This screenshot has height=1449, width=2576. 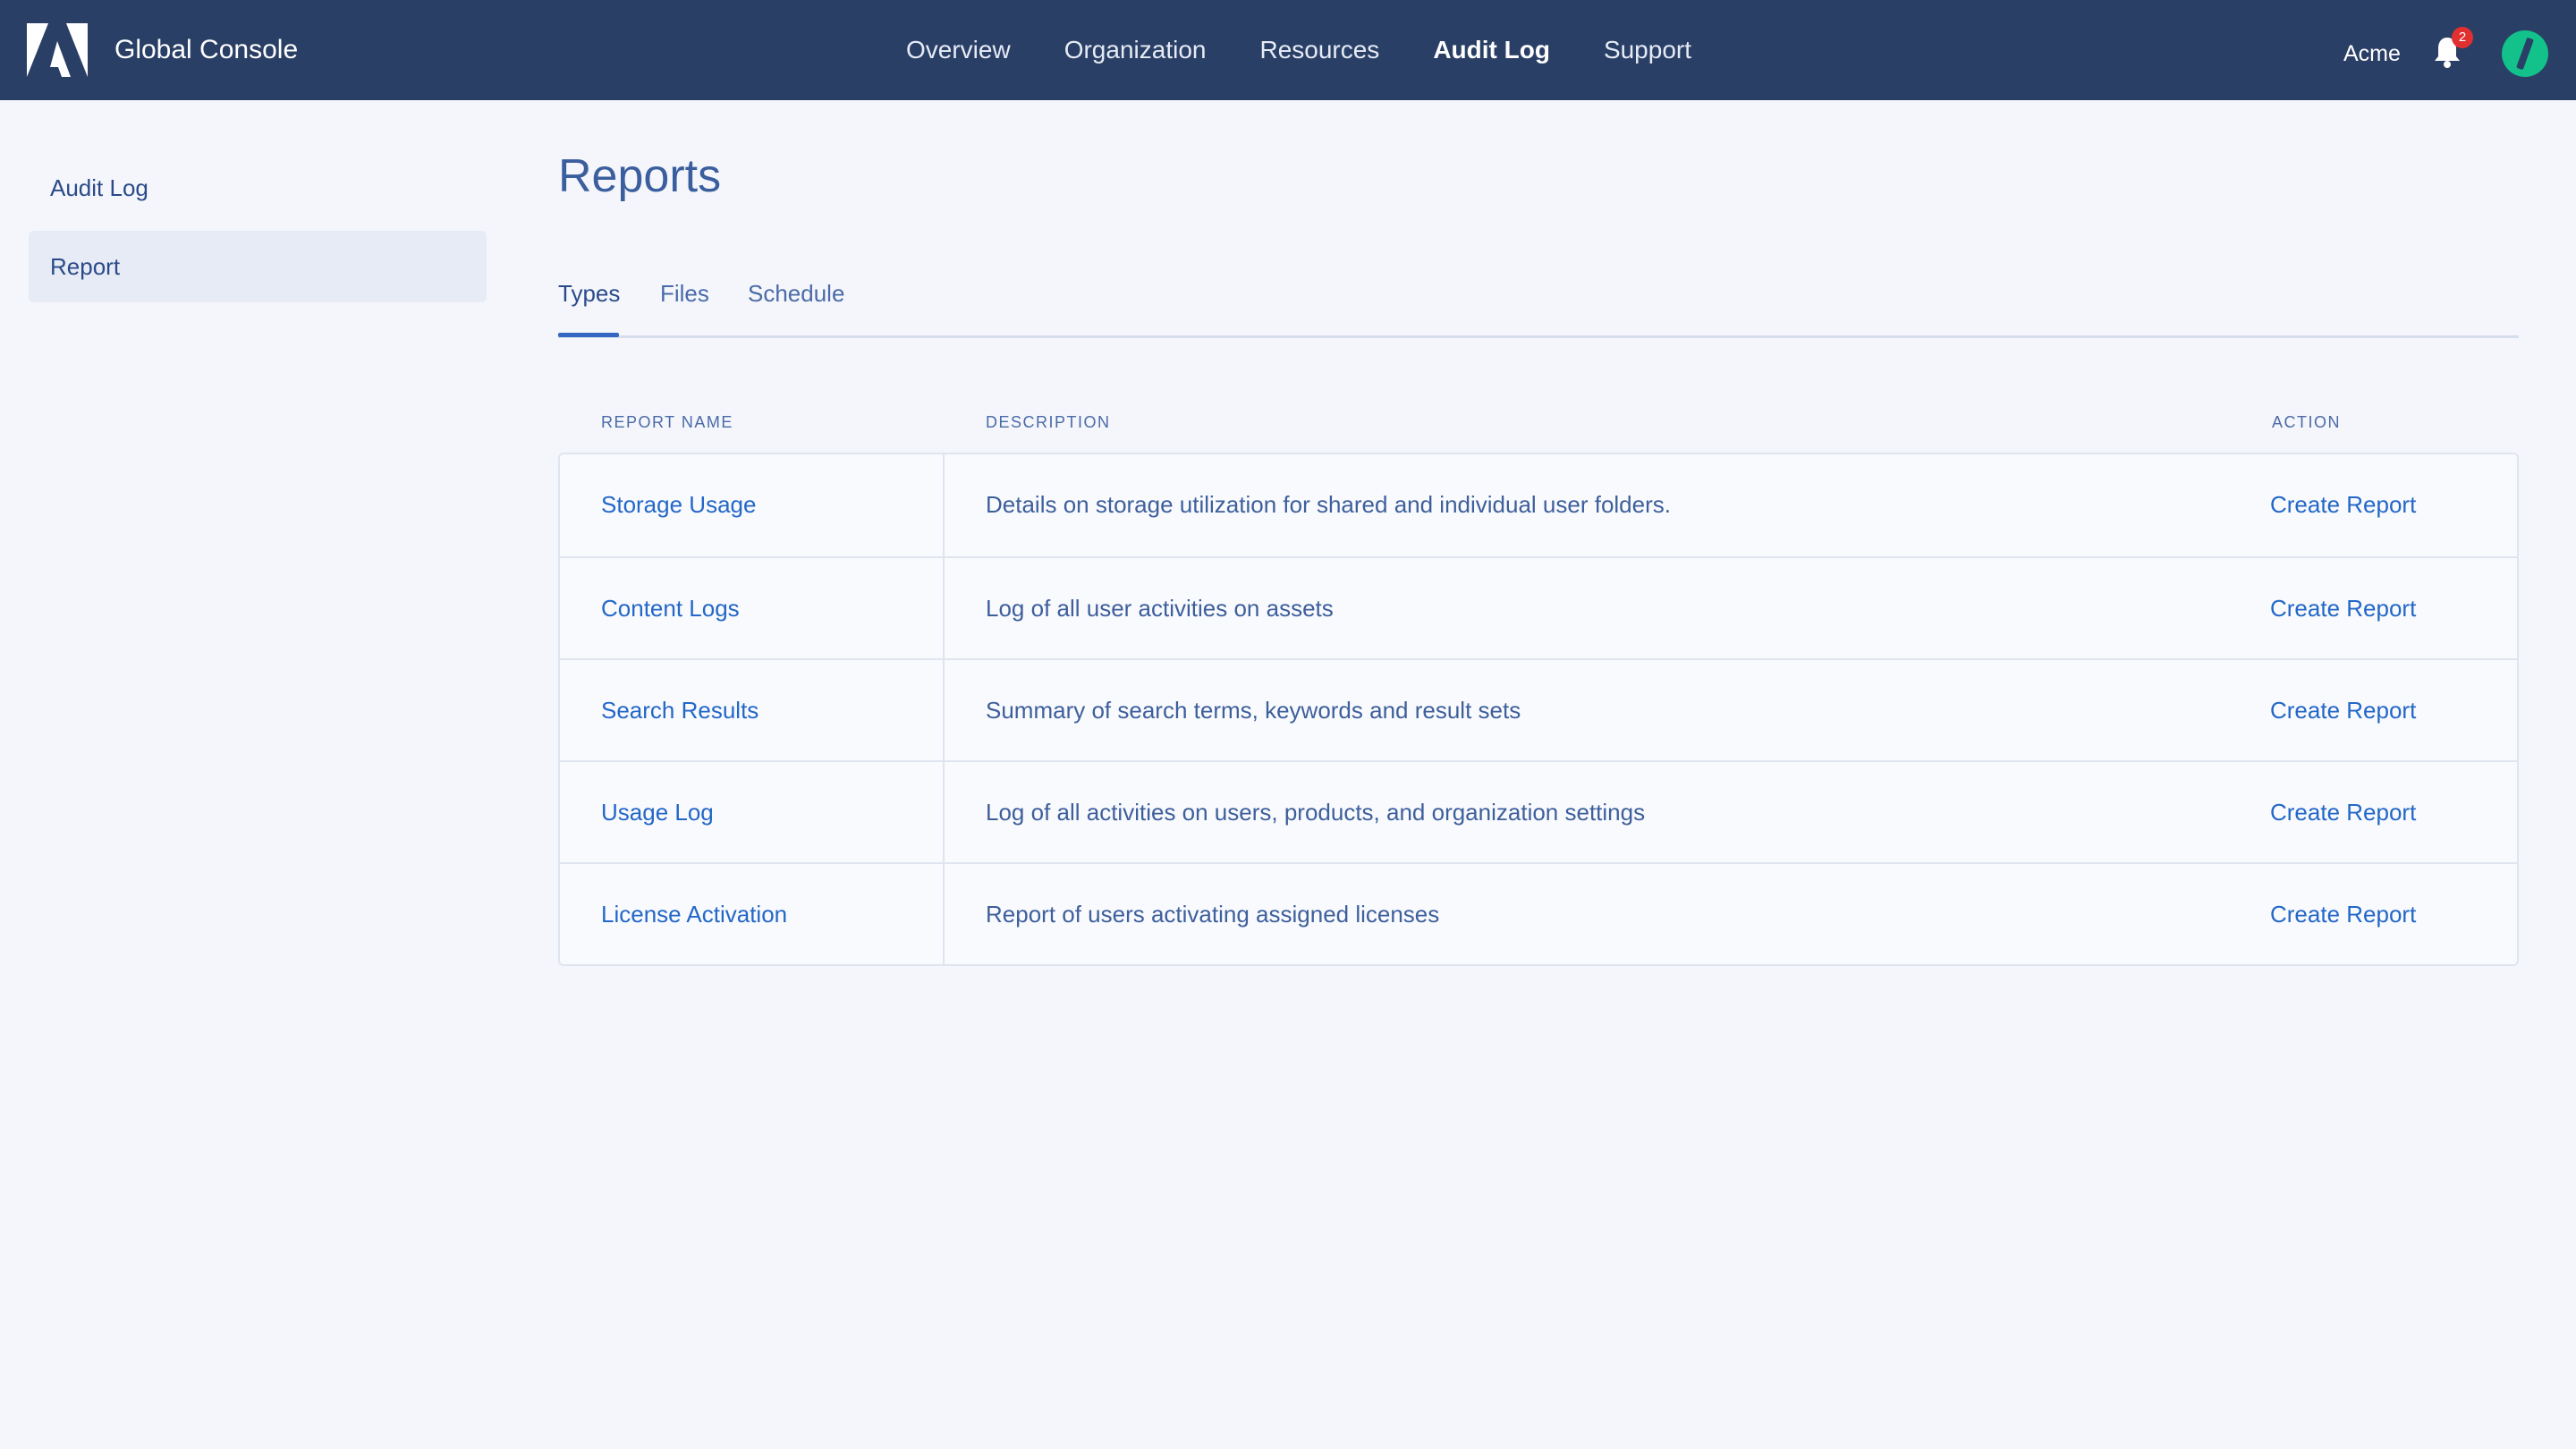 I want to click on page-title: Reports, so click(x=640, y=176).